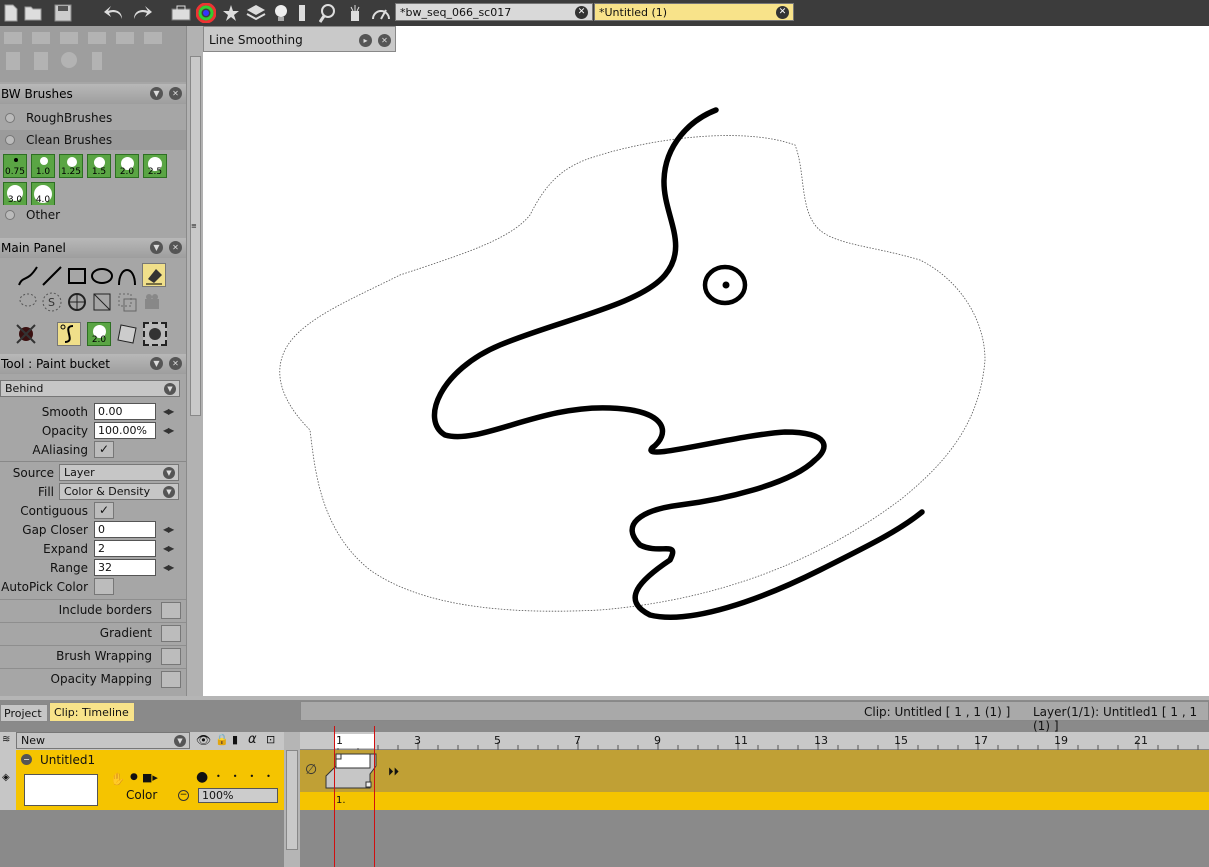  I want to click on record-icon: ■▸, so click(150, 777).